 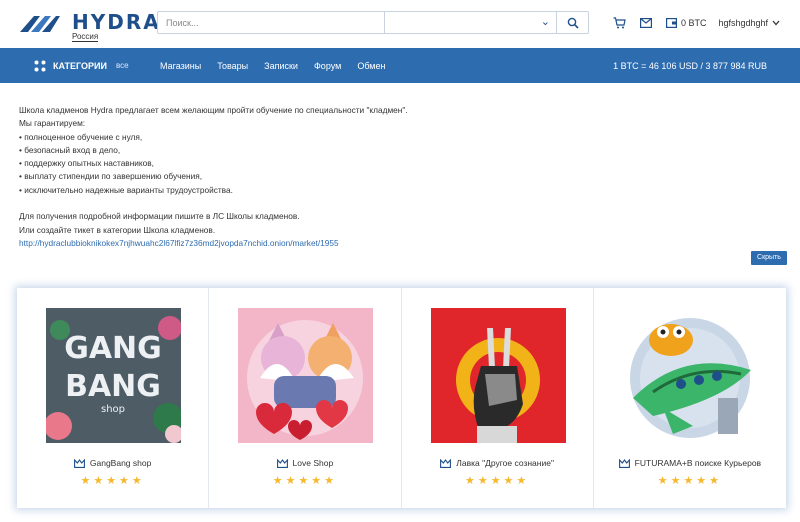 I want to click on top-bar: HYDRA Россия ⌄, so click(x=400, y=23).